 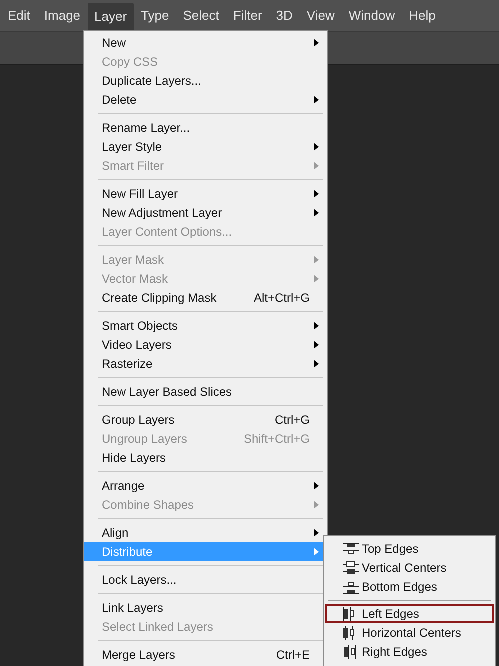 What do you see at coordinates (111, 17) in the screenshot?
I see `menu-bar-item: Layer` at bounding box center [111, 17].